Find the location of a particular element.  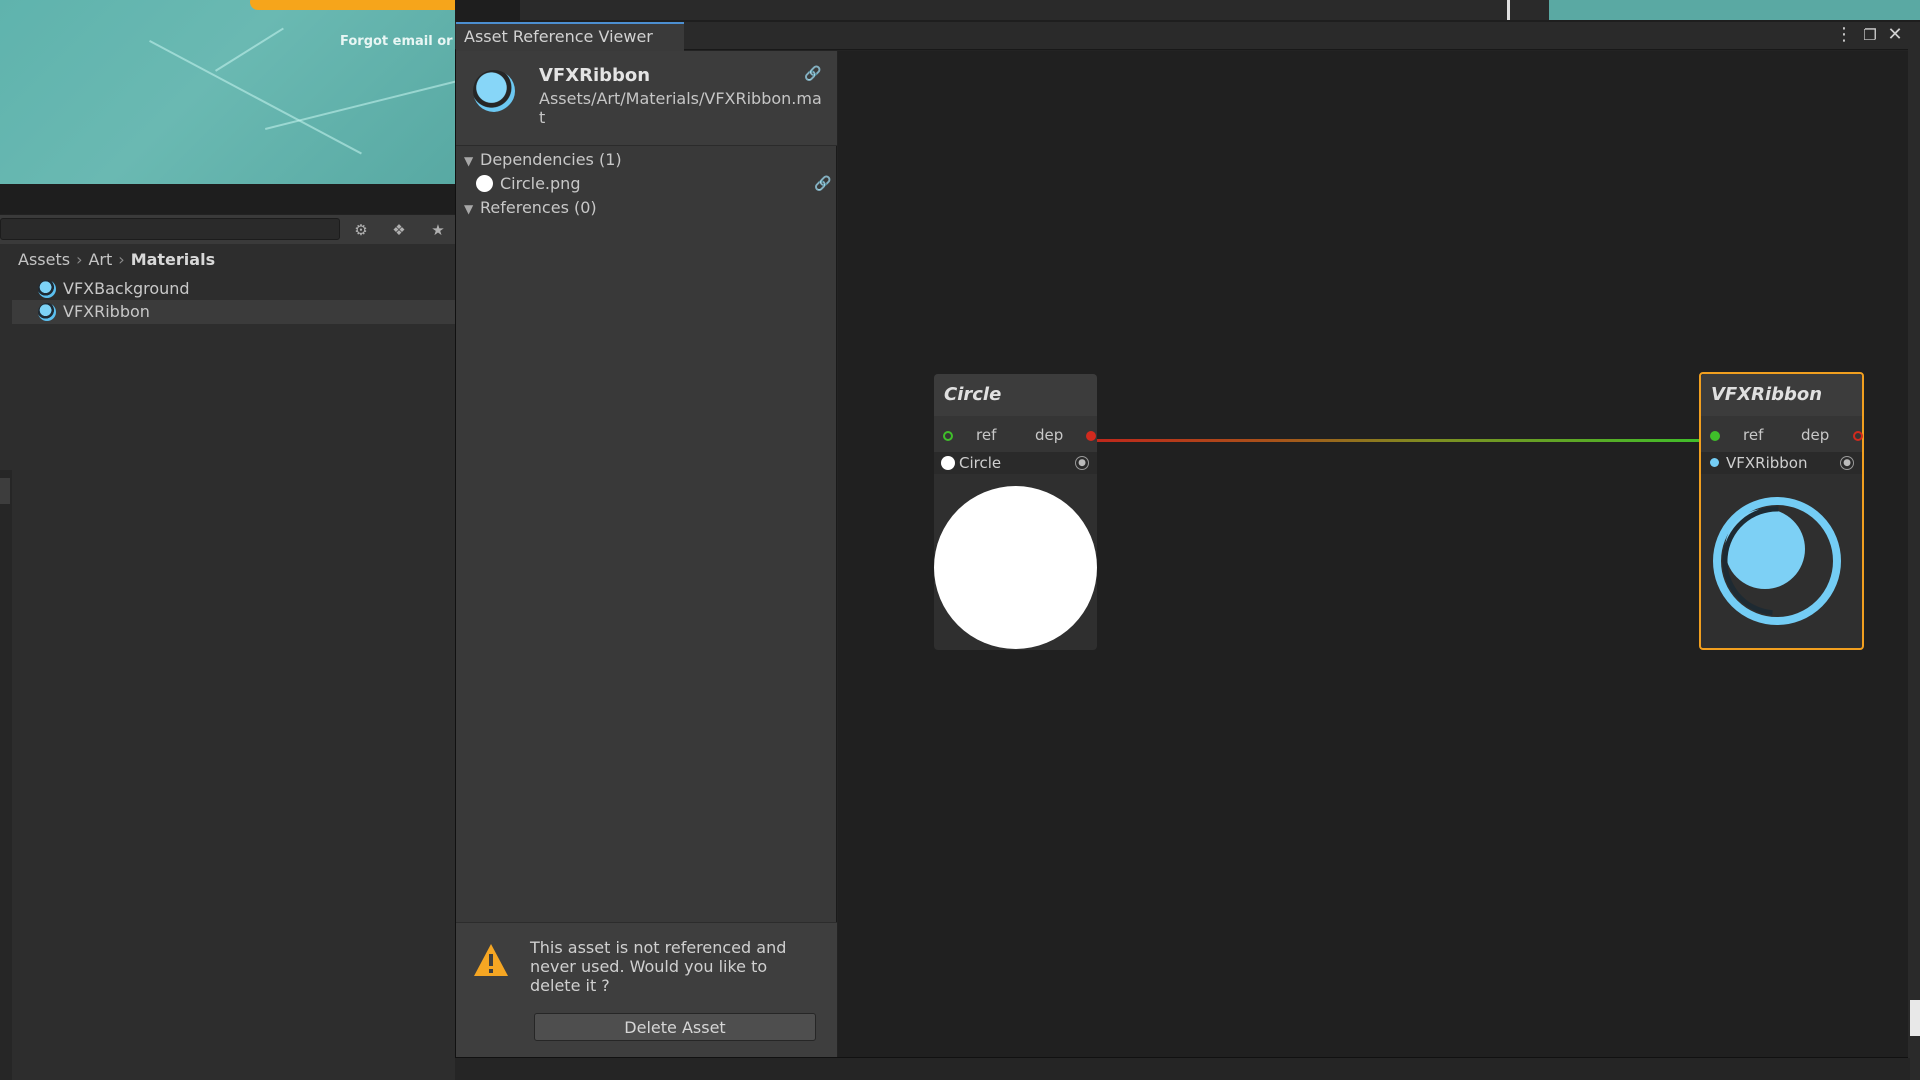

node-title: Circle is located at coordinates (1015, 395).